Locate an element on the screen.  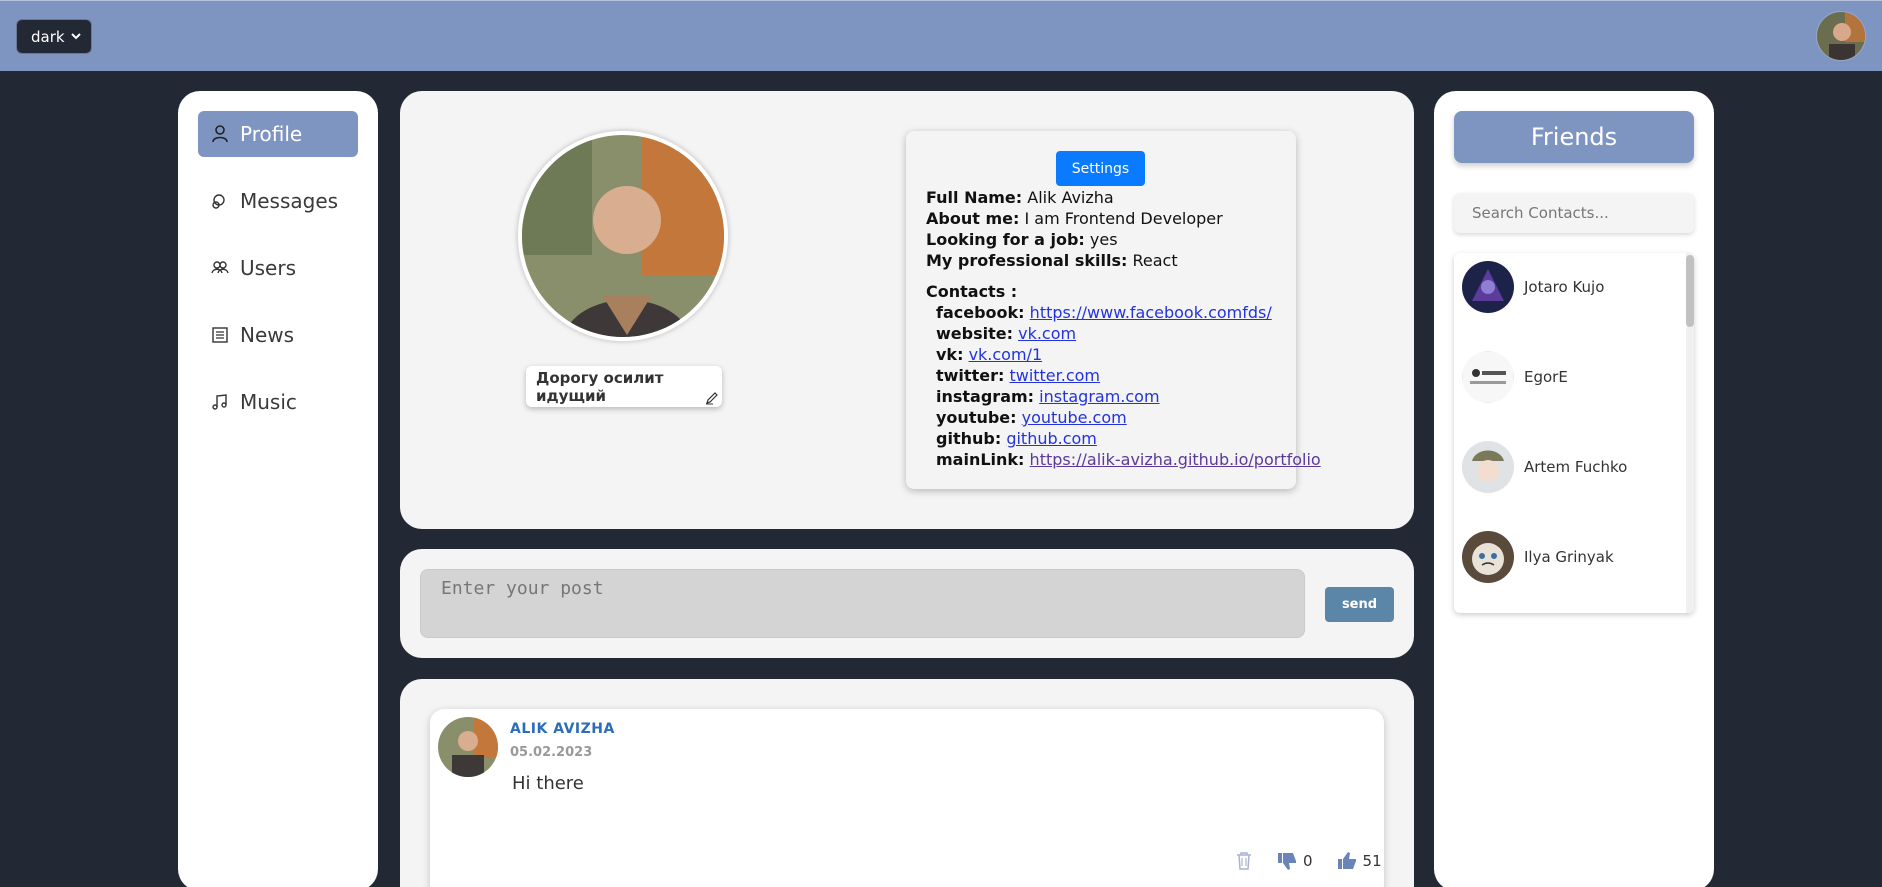
nav-item-messages: Messages is located at coordinates (278, 201).